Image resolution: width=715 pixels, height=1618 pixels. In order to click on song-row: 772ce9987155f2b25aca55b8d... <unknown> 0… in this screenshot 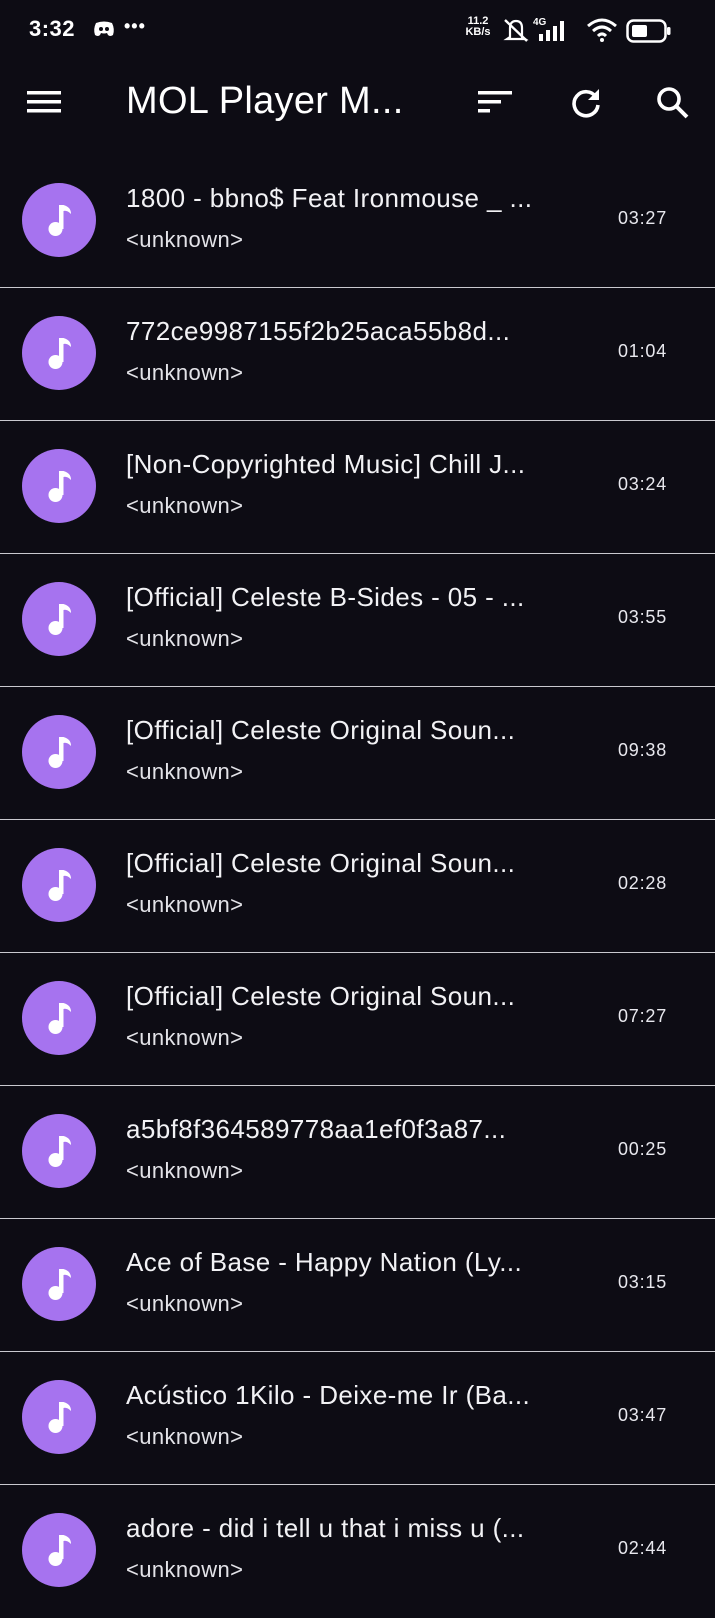, I will do `click(357, 354)`.